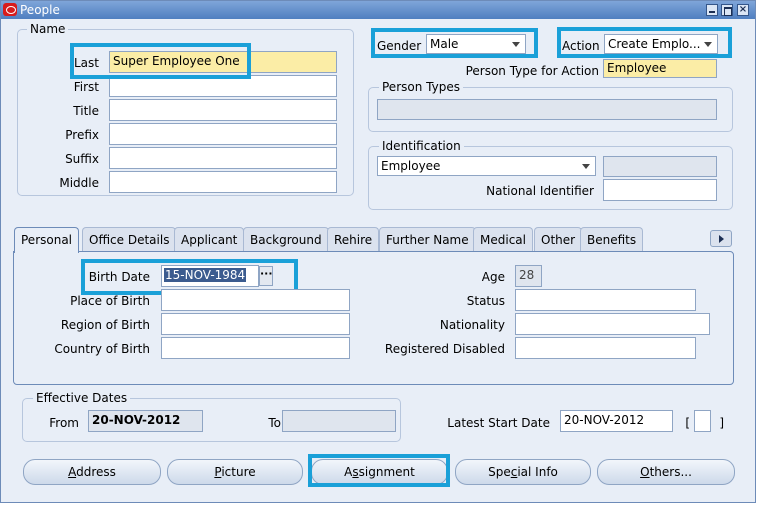  What do you see at coordinates (644, 42) in the screenshot?
I see `action-highlight` at bounding box center [644, 42].